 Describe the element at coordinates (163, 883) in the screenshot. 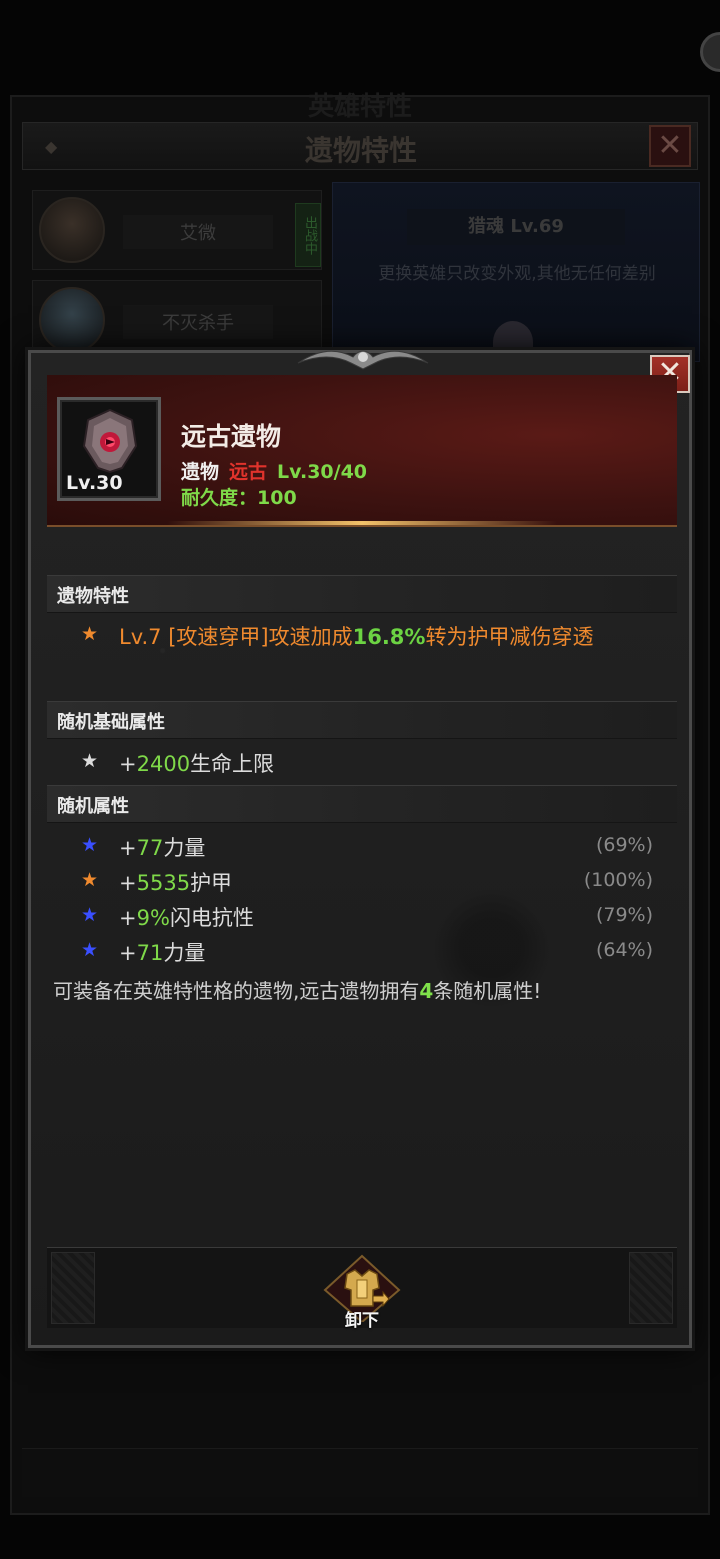

I see `attr-value: 5535` at that location.